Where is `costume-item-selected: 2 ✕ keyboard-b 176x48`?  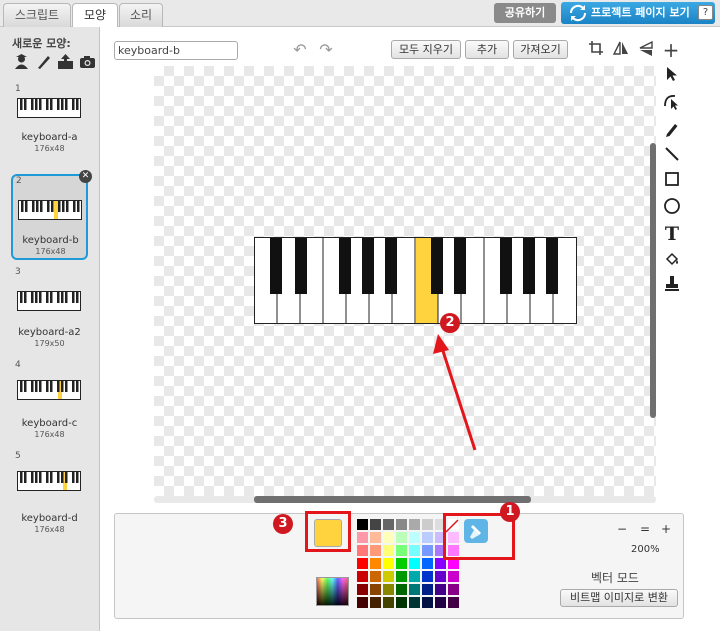 costume-item-selected: 2 ✕ keyboard-b 176x48 is located at coordinates (51, 215).